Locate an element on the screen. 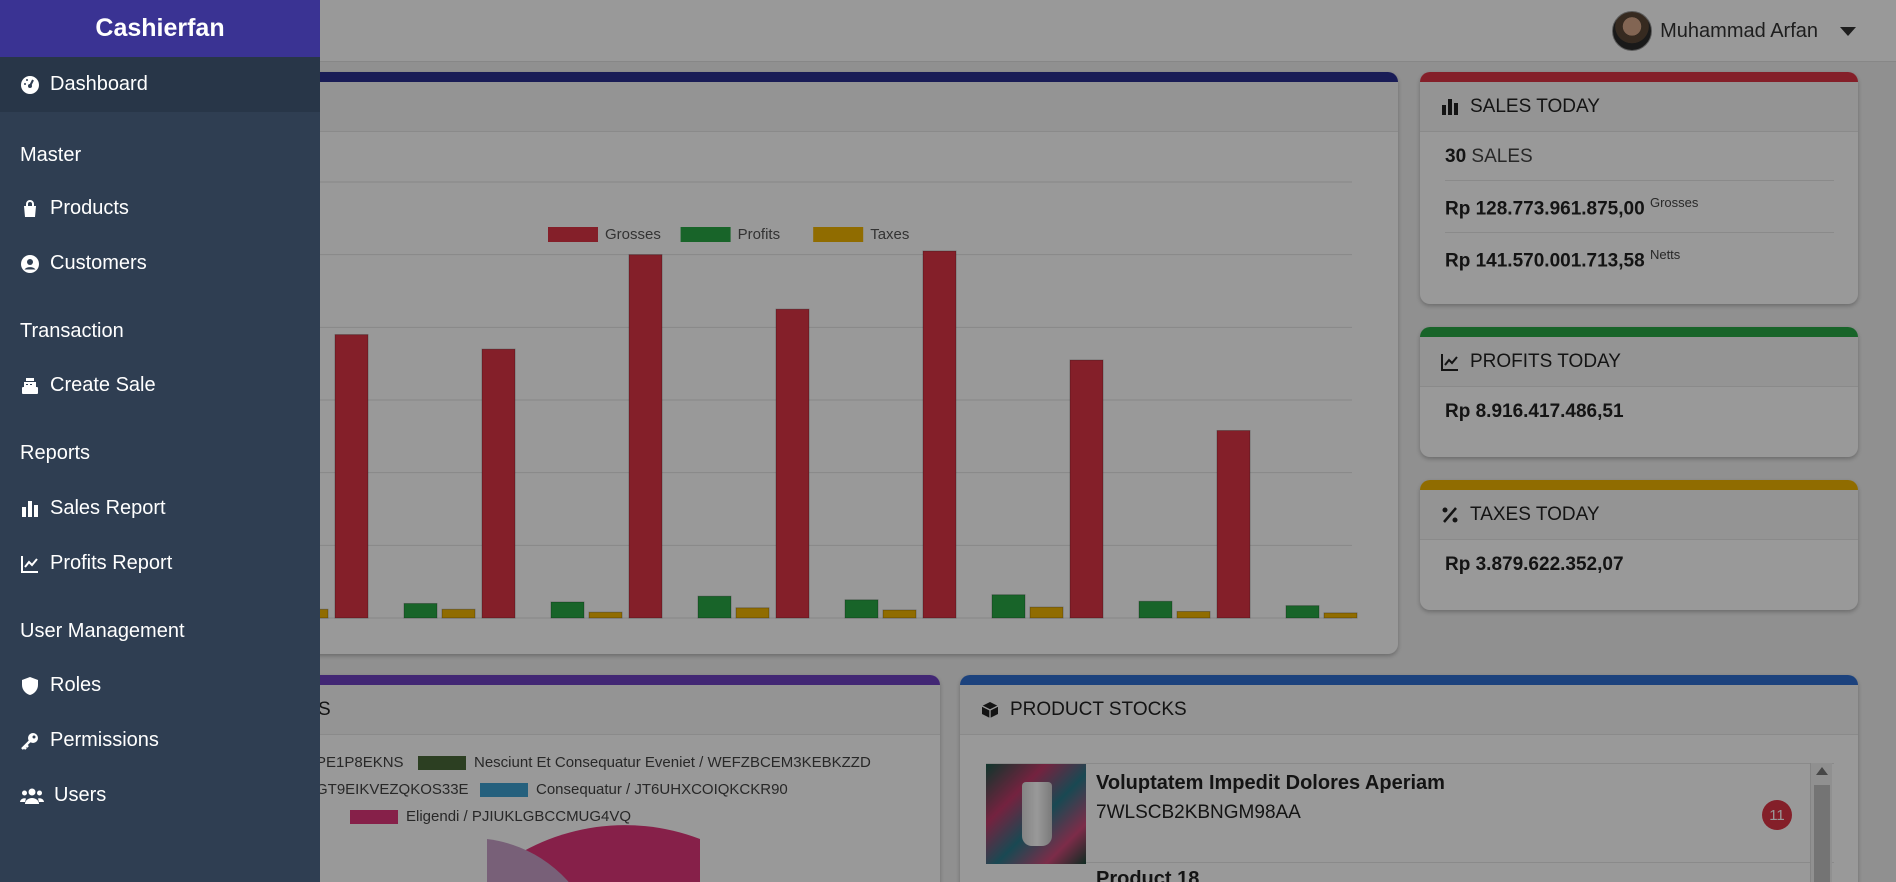 The image size is (1896, 882). sidebar-item-profits-report: Profits Report is located at coordinates (160, 563).